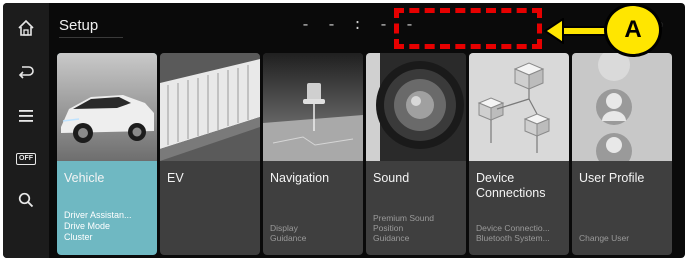 The width and height of the screenshot is (692, 261). I want to click on title-divider, so click(91, 37).